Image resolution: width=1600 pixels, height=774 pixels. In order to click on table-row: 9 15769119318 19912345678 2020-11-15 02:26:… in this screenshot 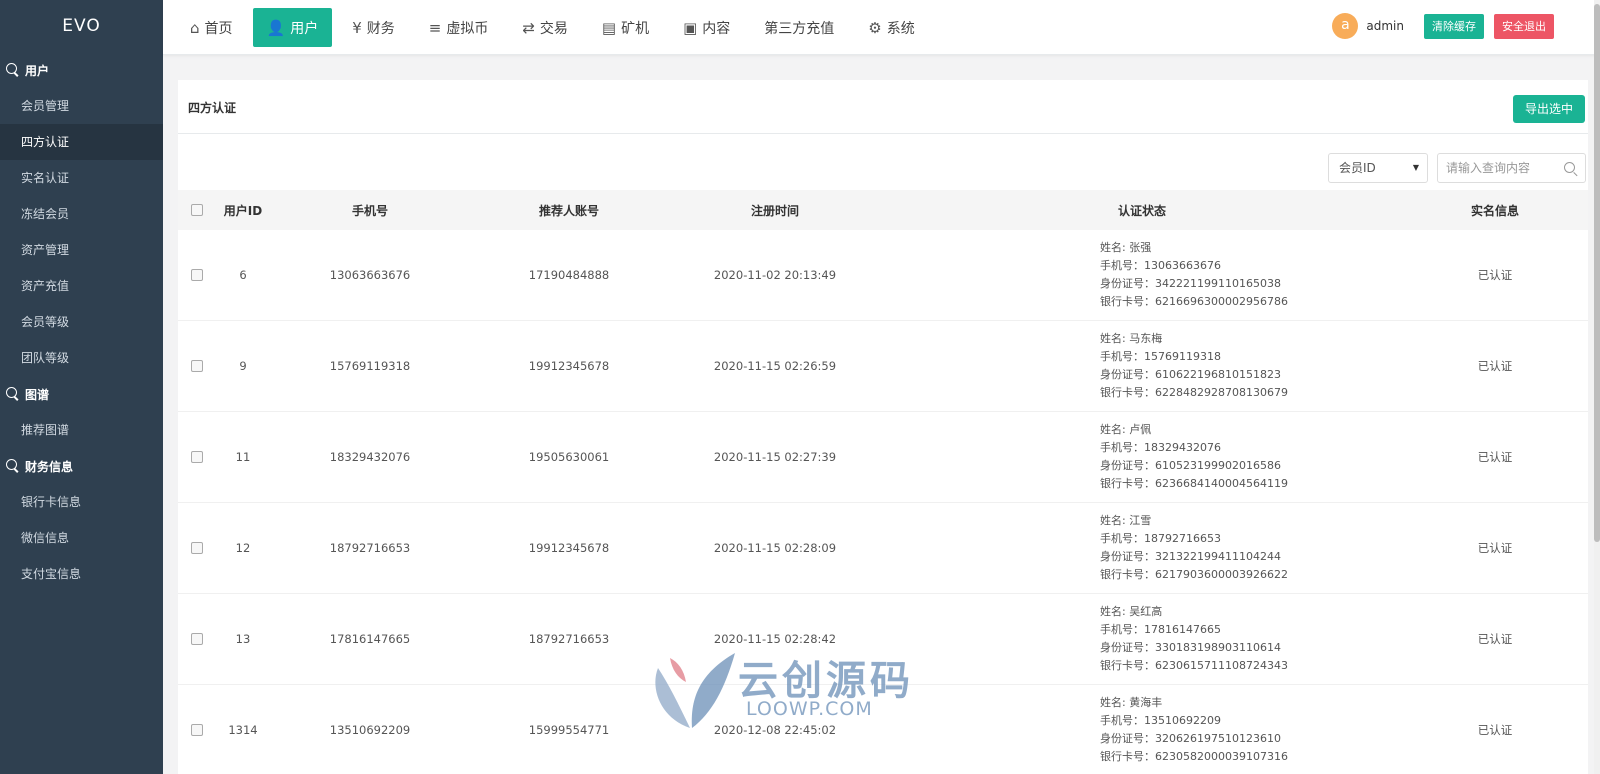, I will do `click(883, 366)`.